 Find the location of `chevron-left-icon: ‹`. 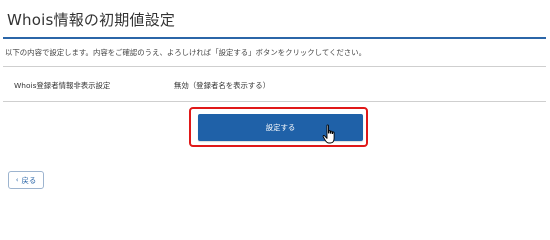

chevron-left-icon: ‹ is located at coordinates (17, 180).